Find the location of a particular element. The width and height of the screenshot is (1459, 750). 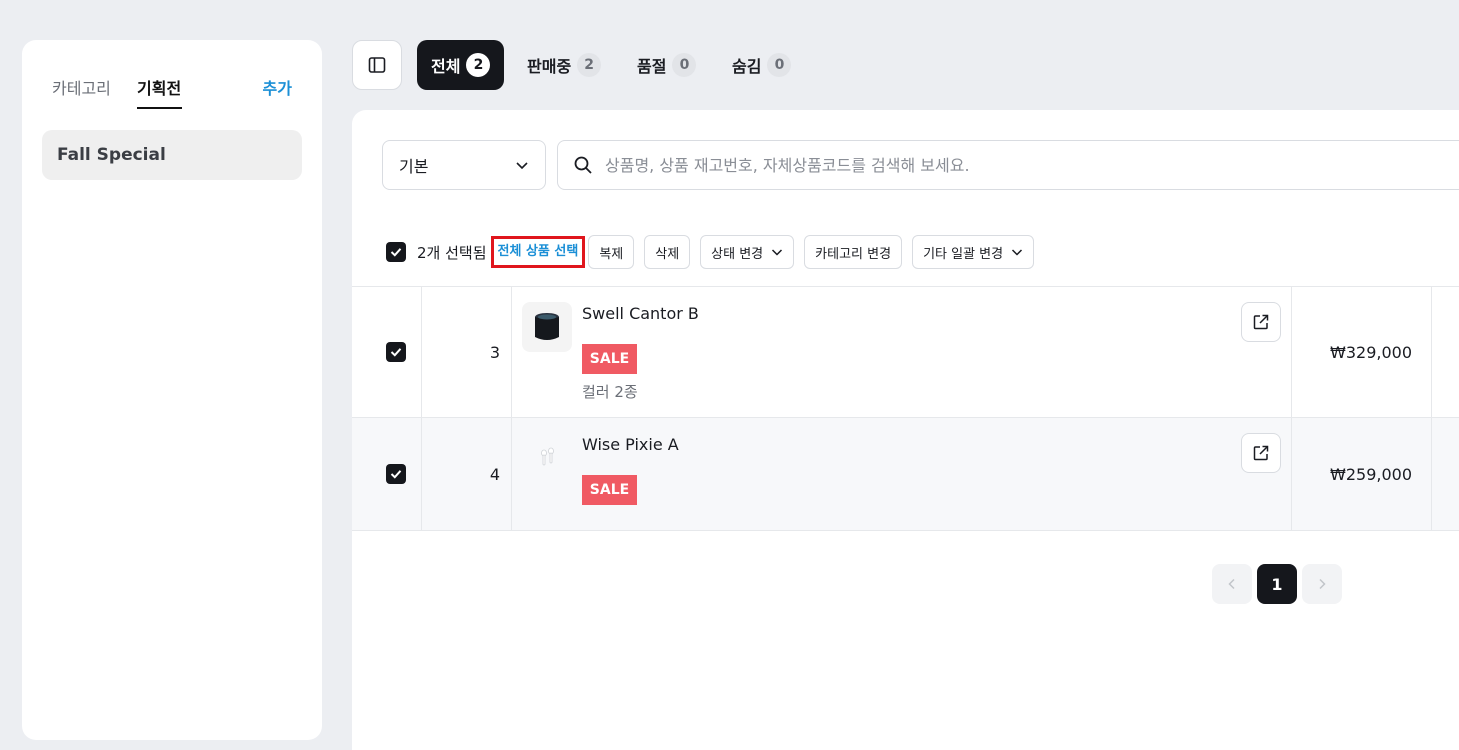

tab-label: 숨김 is located at coordinates (747, 66).